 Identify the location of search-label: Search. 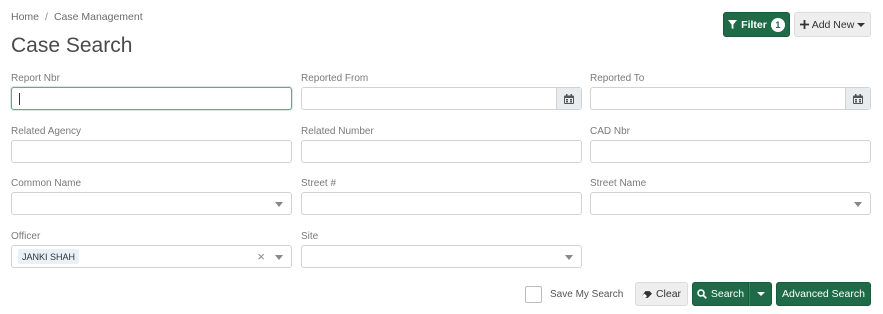
(727, 294).